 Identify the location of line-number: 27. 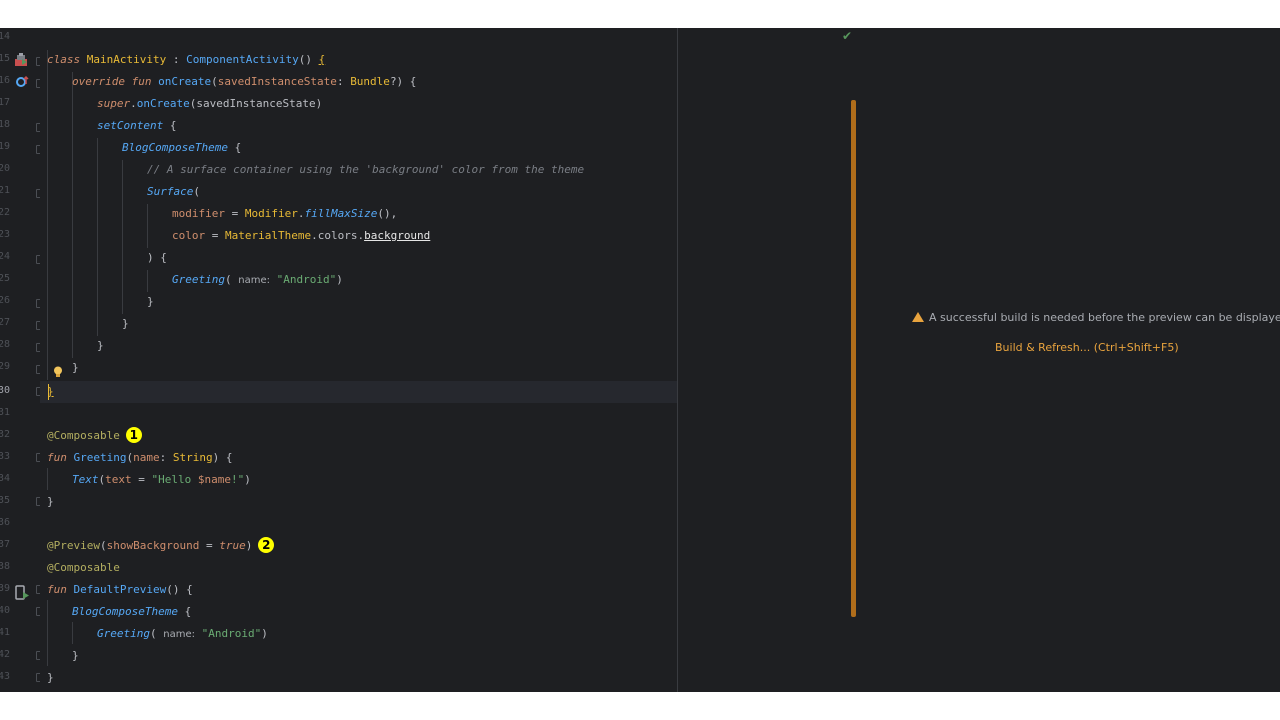
(5, 322).